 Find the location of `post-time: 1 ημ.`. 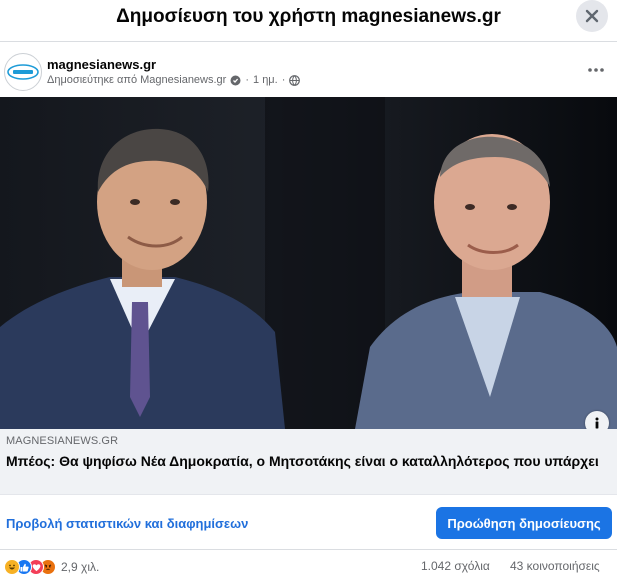

post-time: 1 ημ. is located at coordinates (265, 80).